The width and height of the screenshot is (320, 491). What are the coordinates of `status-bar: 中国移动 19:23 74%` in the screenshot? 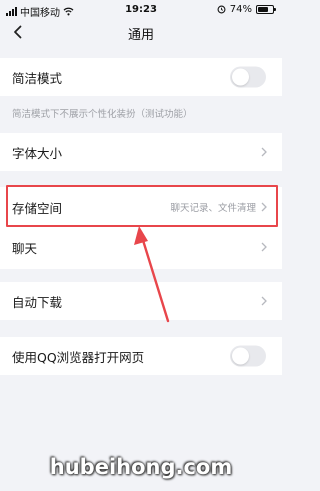 It's located at (141, 10).